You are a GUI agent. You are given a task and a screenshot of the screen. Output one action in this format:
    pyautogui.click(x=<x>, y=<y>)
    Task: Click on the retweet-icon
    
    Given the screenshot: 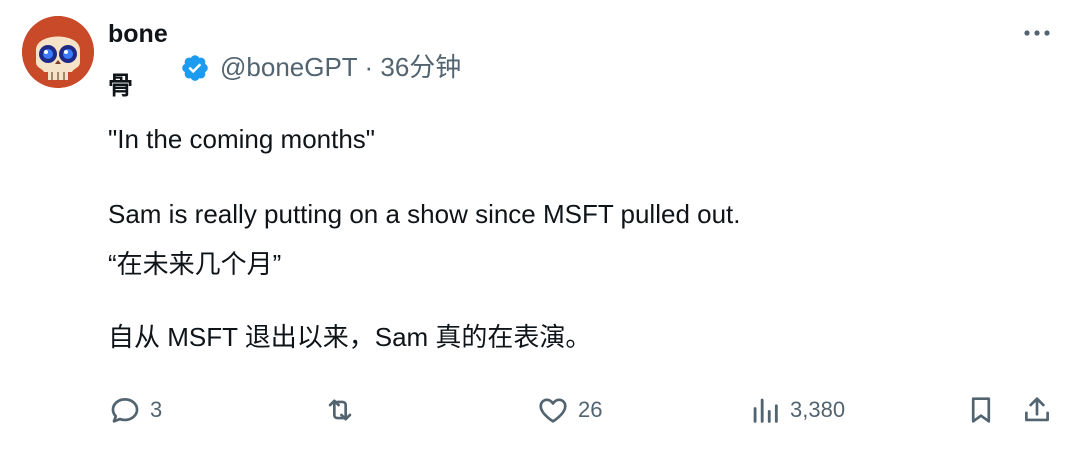 What is the action you would take?
    pyautogui.click(x=340, y=410)
    